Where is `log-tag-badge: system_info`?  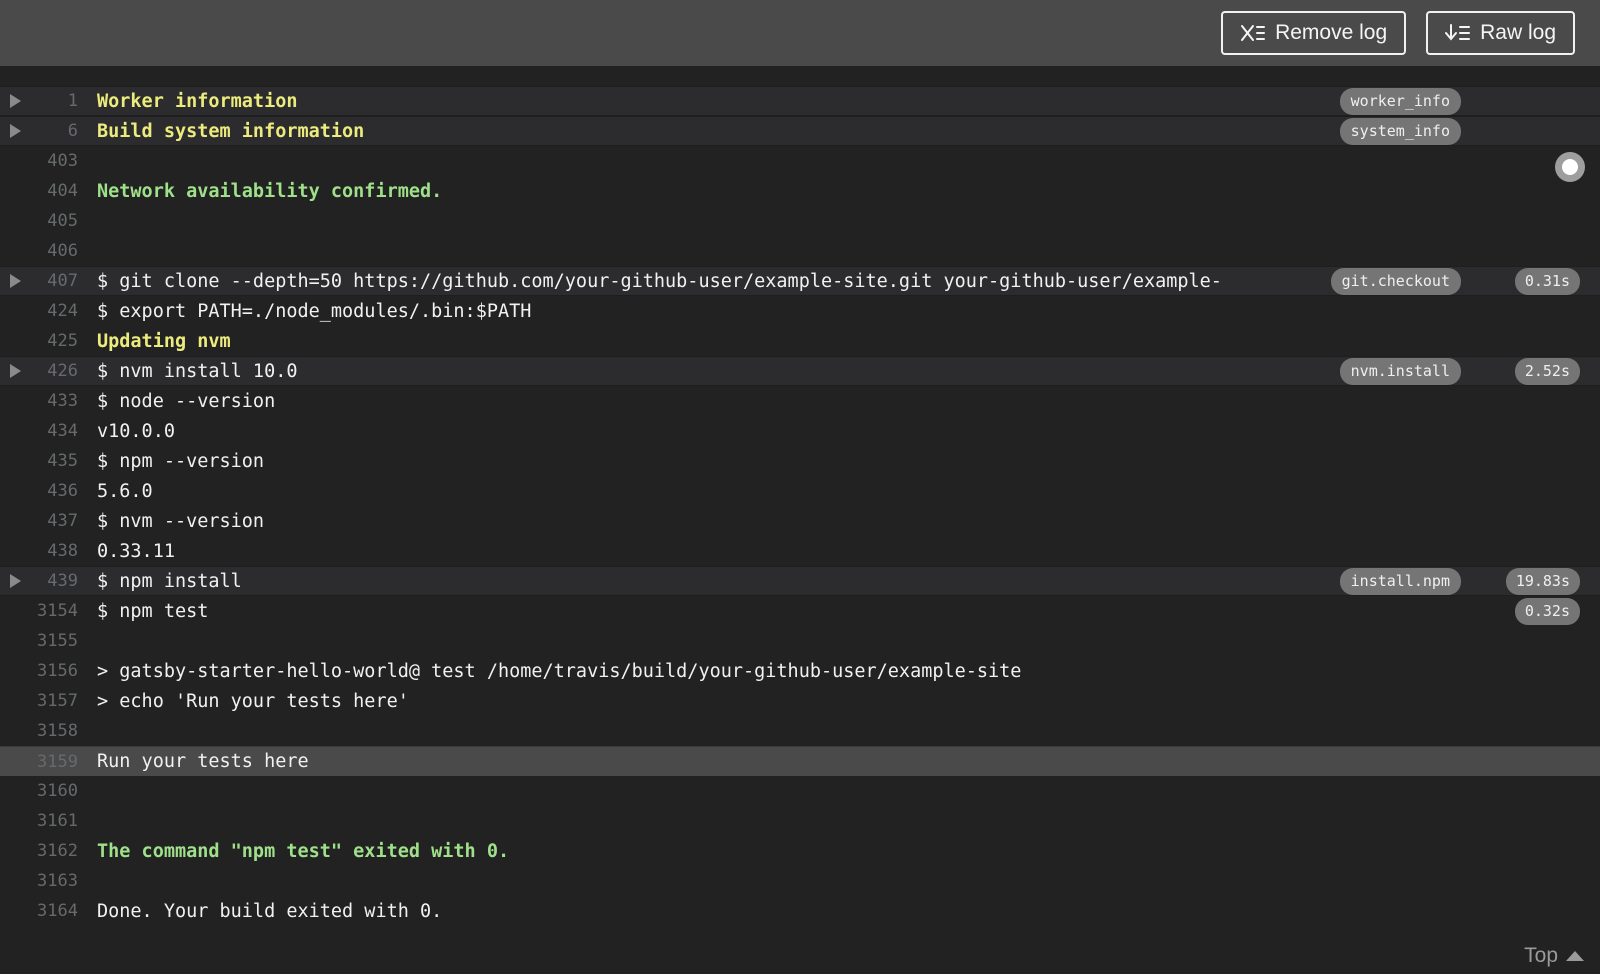
log-tag-badge: system_info is located at coordinates (1400, 131).